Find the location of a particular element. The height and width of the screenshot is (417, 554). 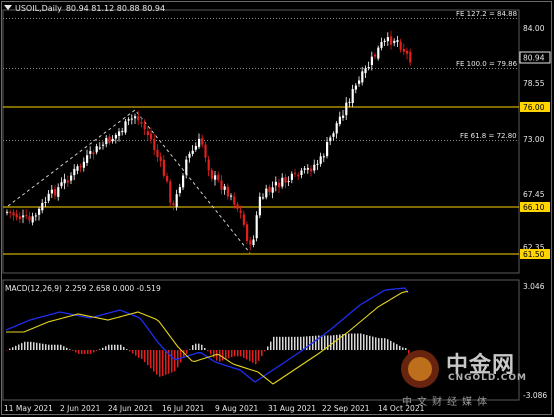

symbol-label: USOIL,Daily is located at coordinates (38, 8).